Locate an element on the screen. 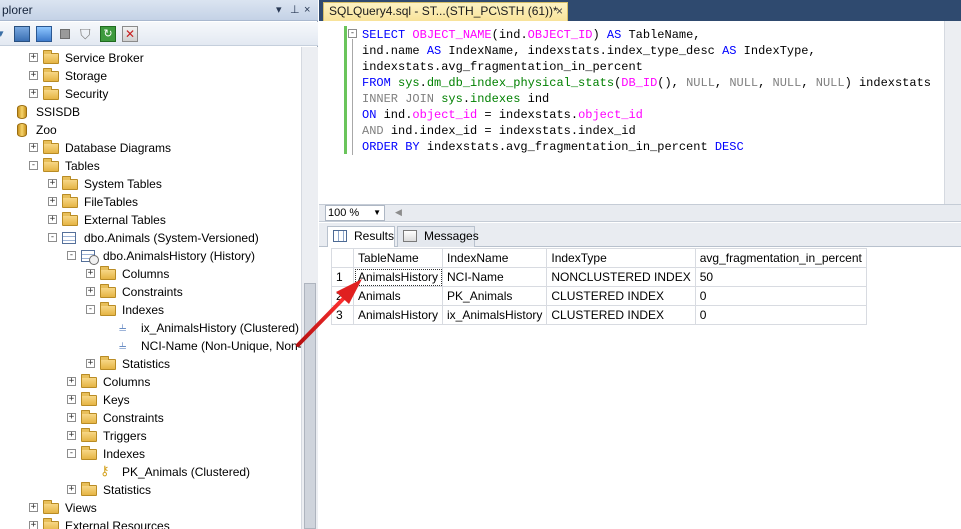  grid-cell: 0 is located at coordinates (780, 315).